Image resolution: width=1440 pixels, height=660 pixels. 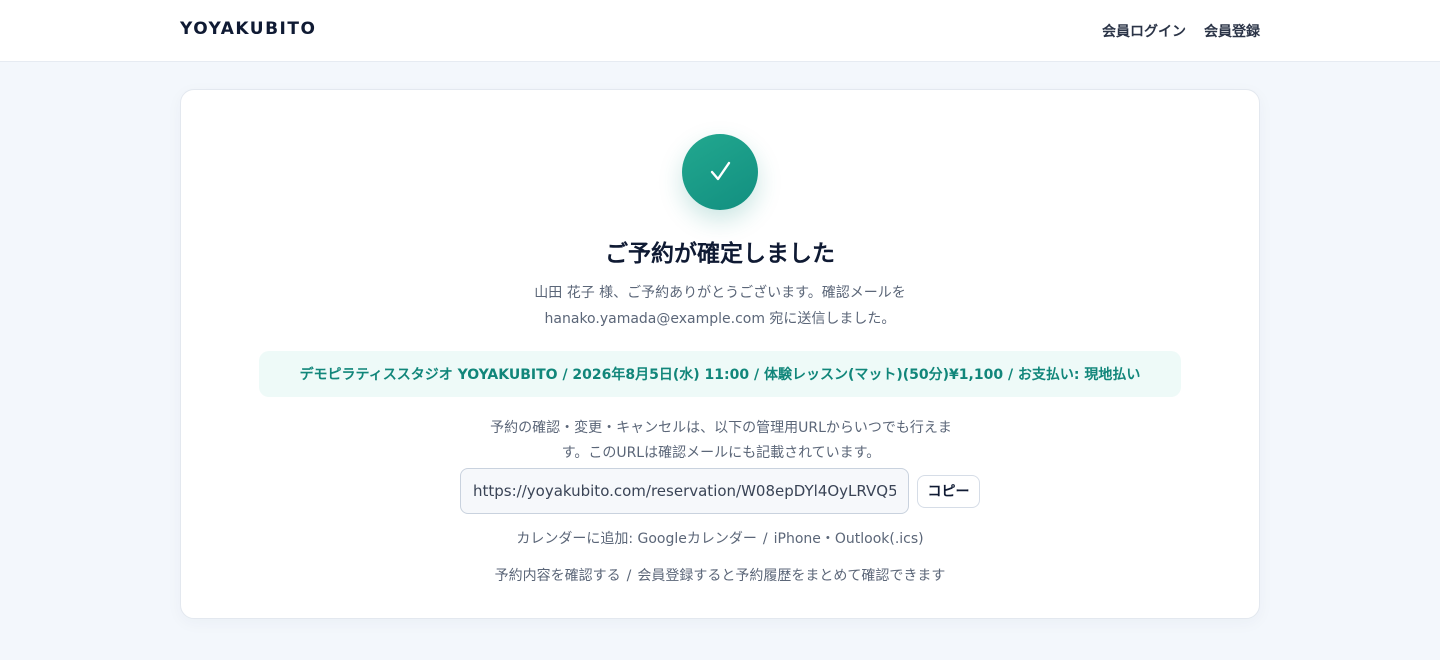 I want to click on bottom-links: 予約内容を確認する / 会員登録すると予約履歴をまとめて確認できます, so click(x=720, y=575).